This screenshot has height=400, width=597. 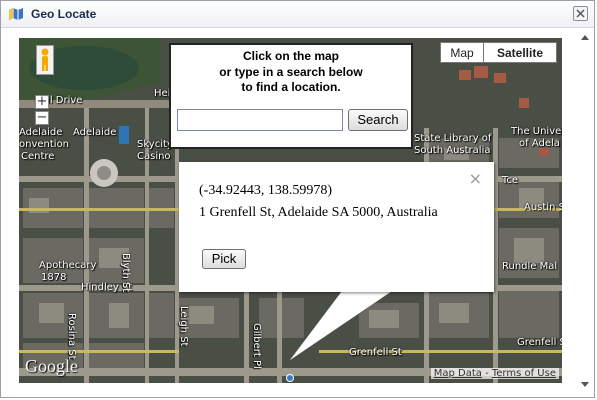 I want to click on scroll-up-arrow-icon, so click(x=585, y=37).